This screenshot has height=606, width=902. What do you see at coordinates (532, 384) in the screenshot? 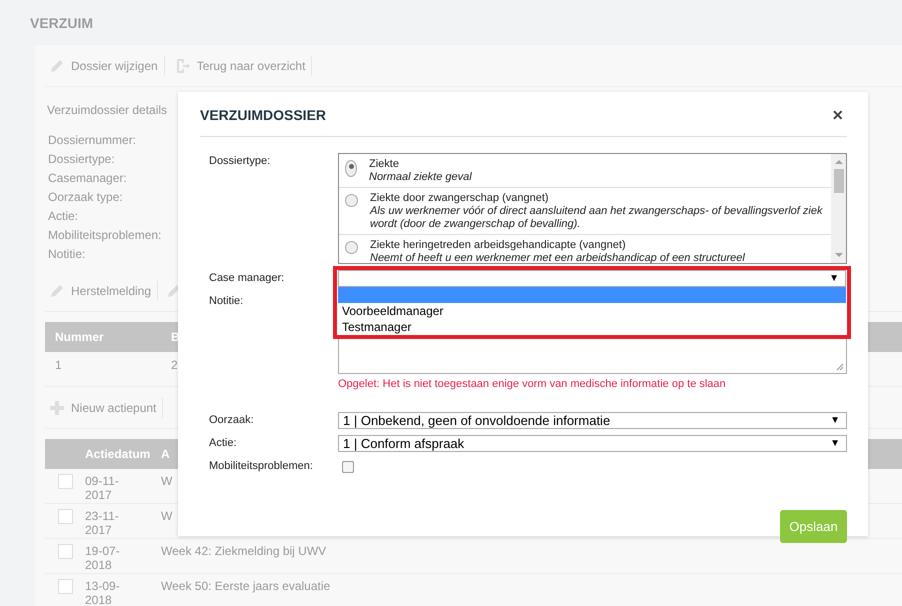
I see `warning-text: Opgelet: Het is niet toegestaan enige vorm van medische informatie op te slaan` at bounding box center [532, 384].